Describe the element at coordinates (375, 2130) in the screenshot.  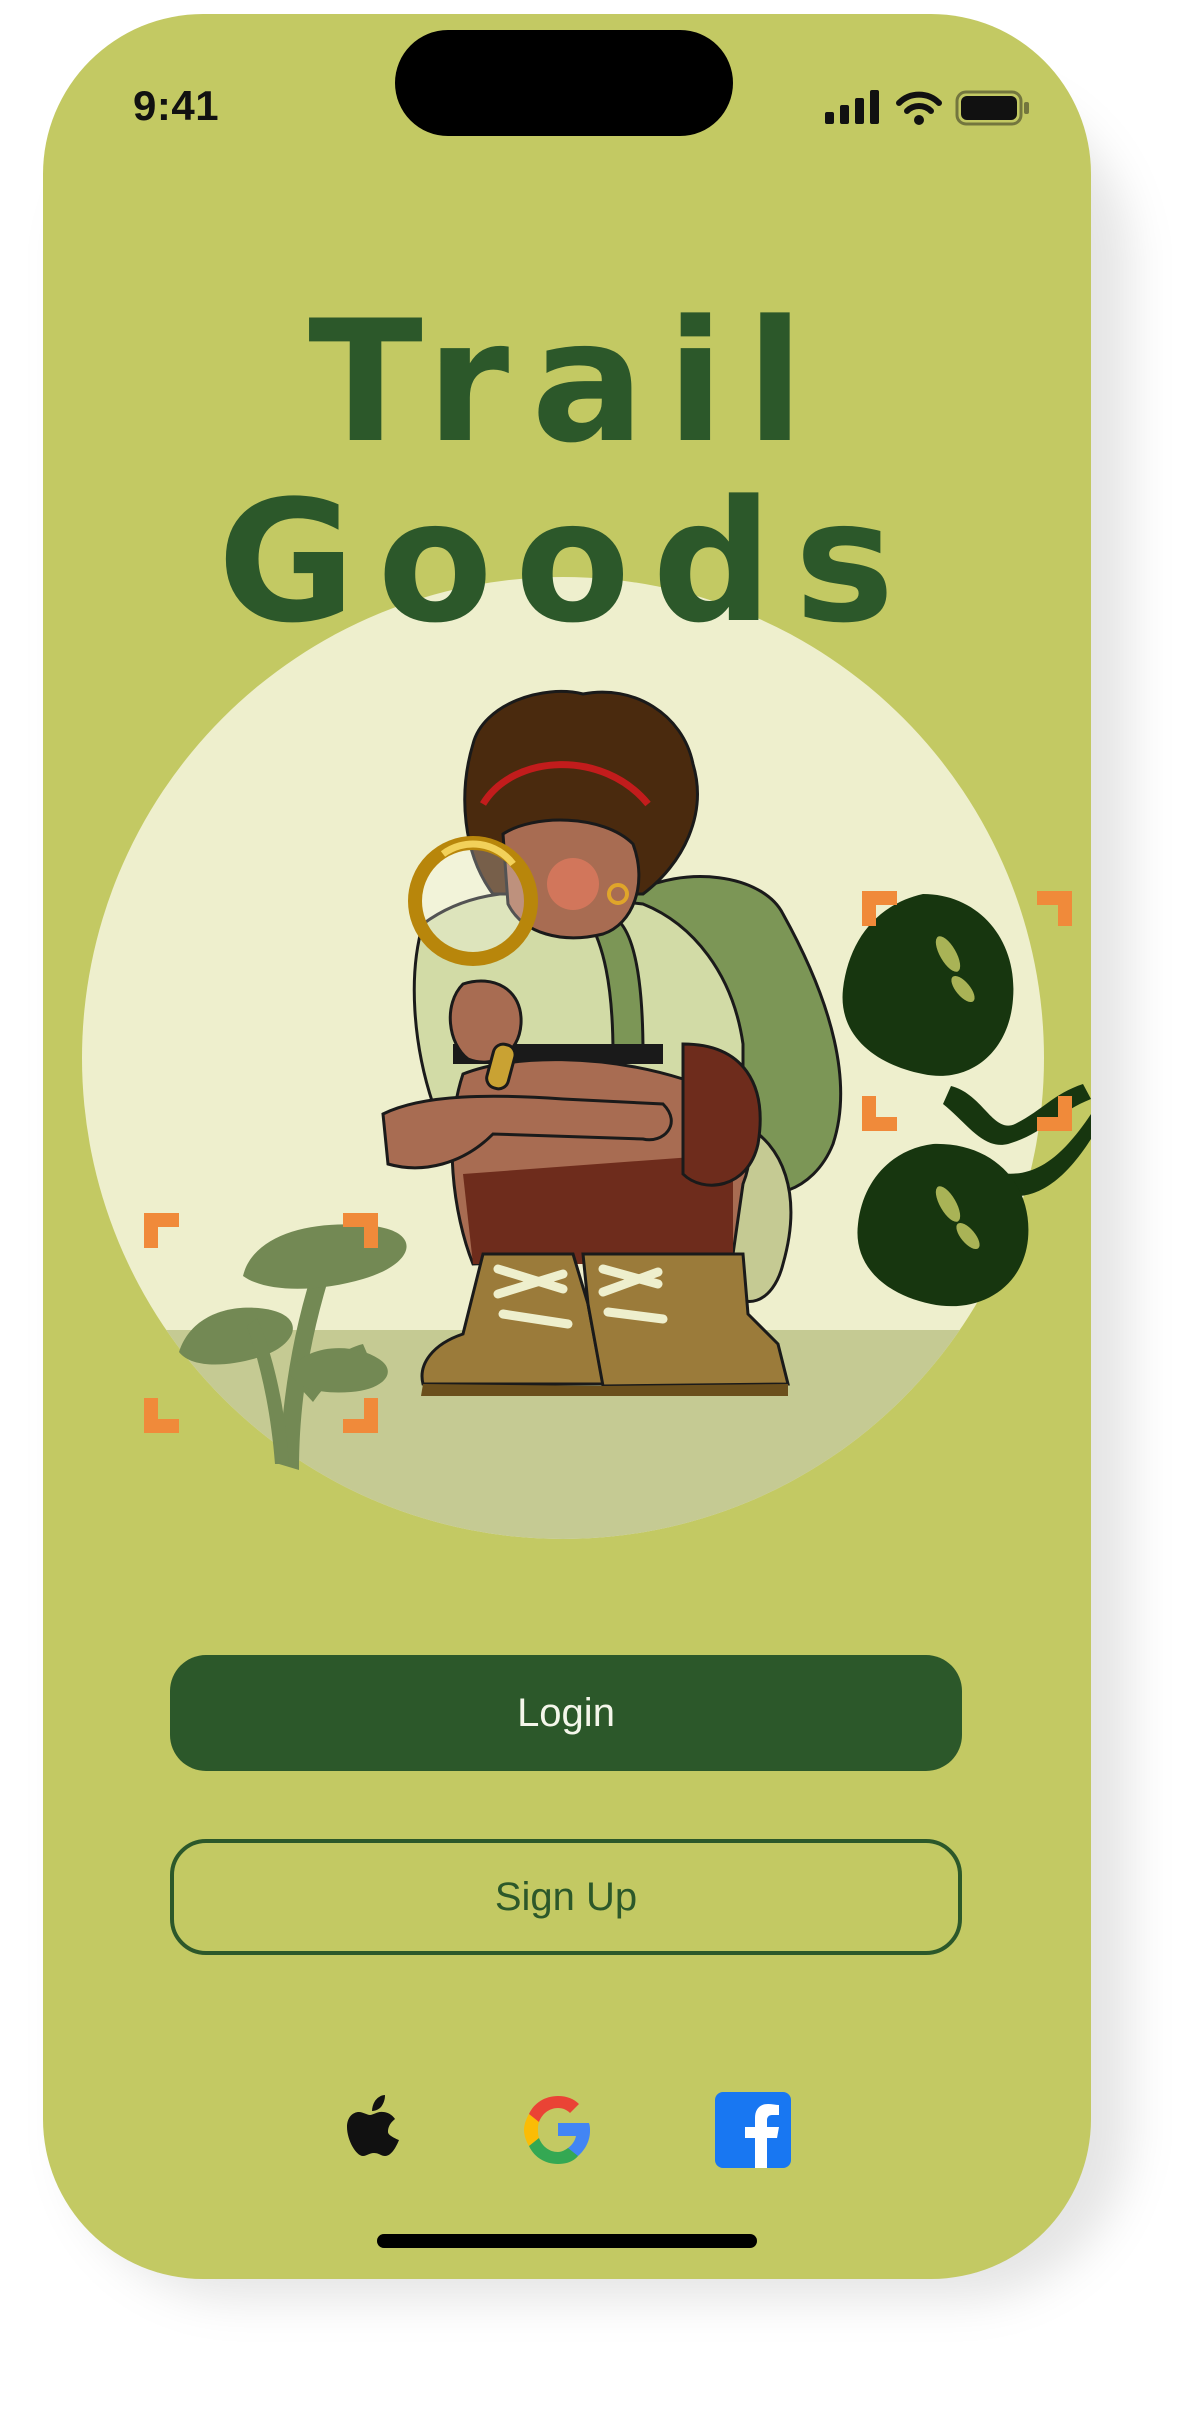
I see `apple-icon` at that location.